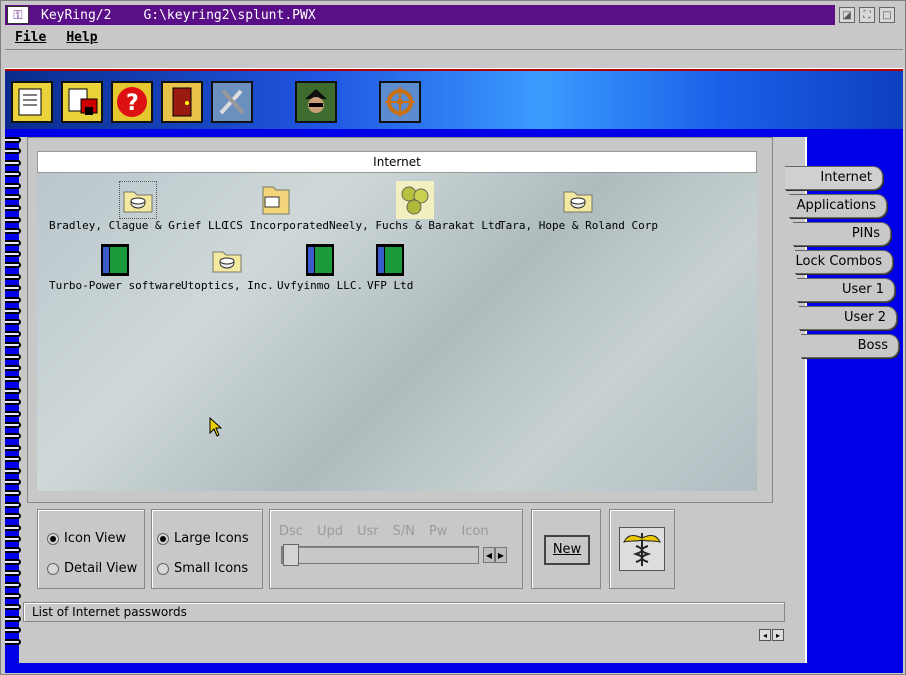 The height and width of the screenshot is (675, 906). Describe the element at coordinates (848, 318) in the screenshot. I see `tab-user-2: User 2` at that location.